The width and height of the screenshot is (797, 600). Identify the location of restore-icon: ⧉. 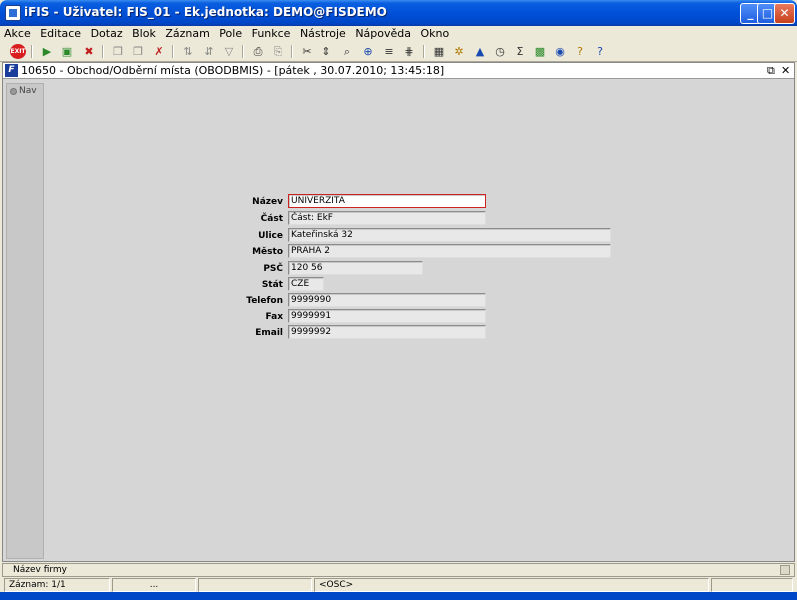
(771, 71).